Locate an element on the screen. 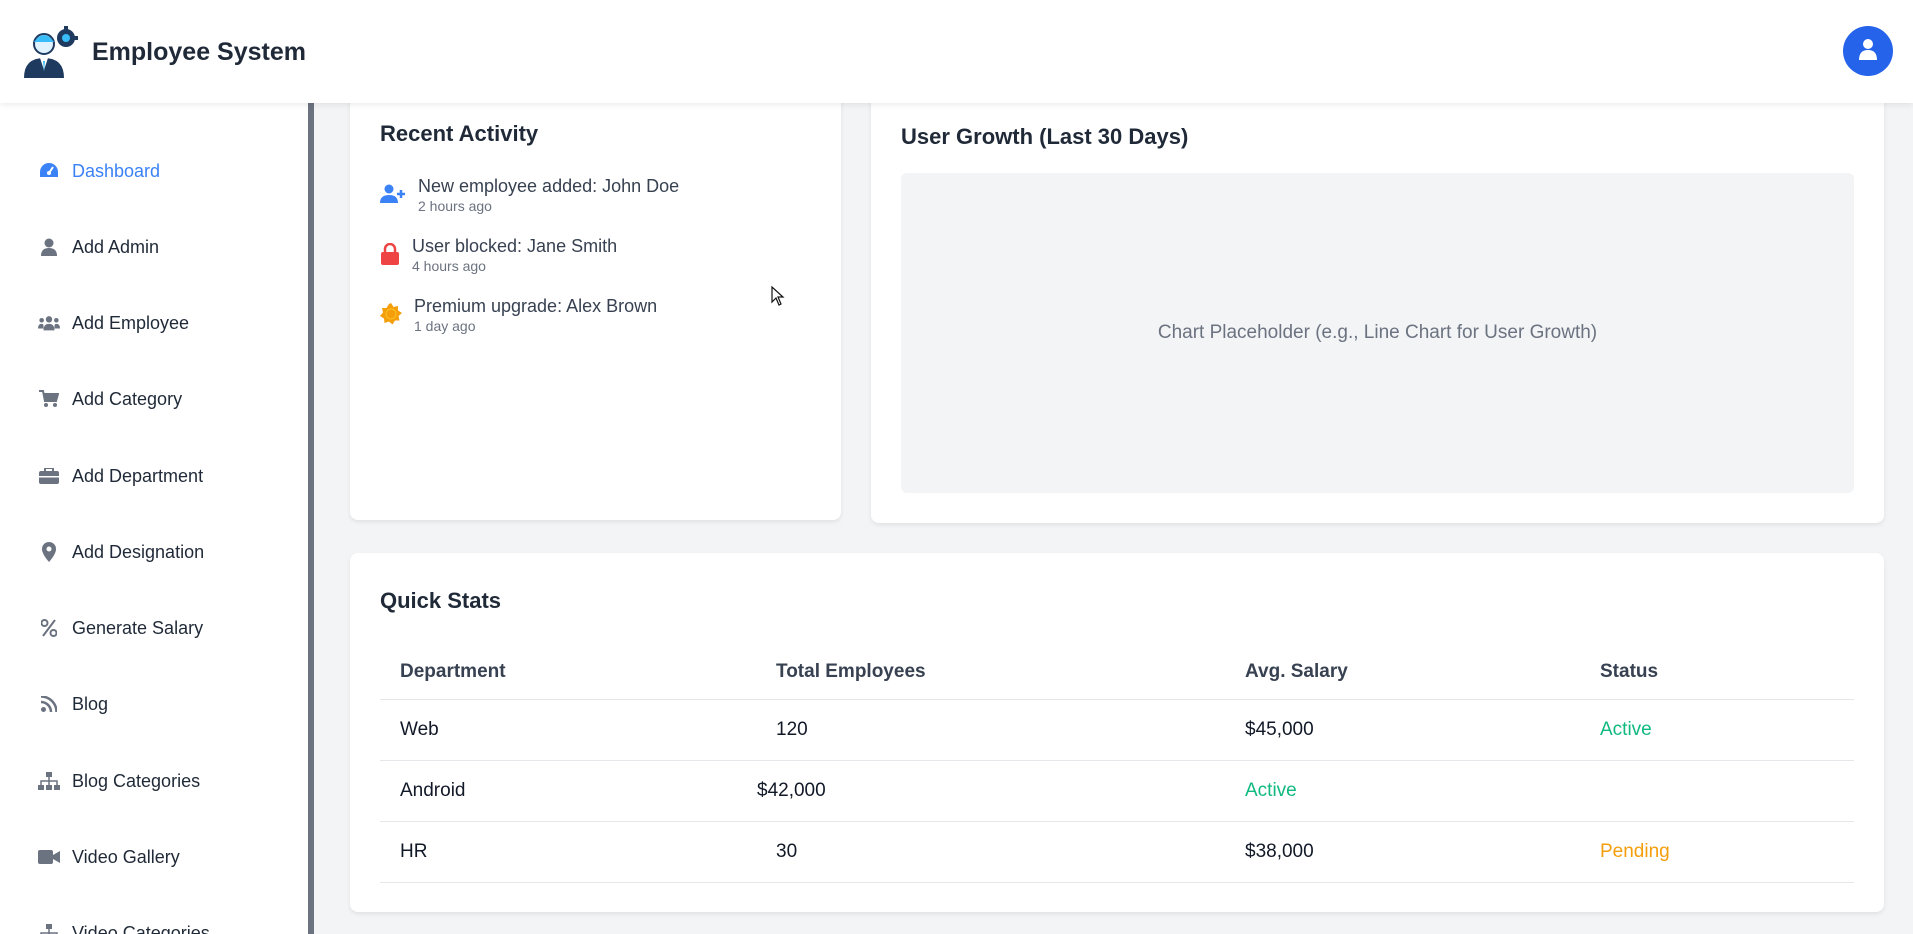  sidebar-item-label: Video Gallery is located at coordinates (126, 856).